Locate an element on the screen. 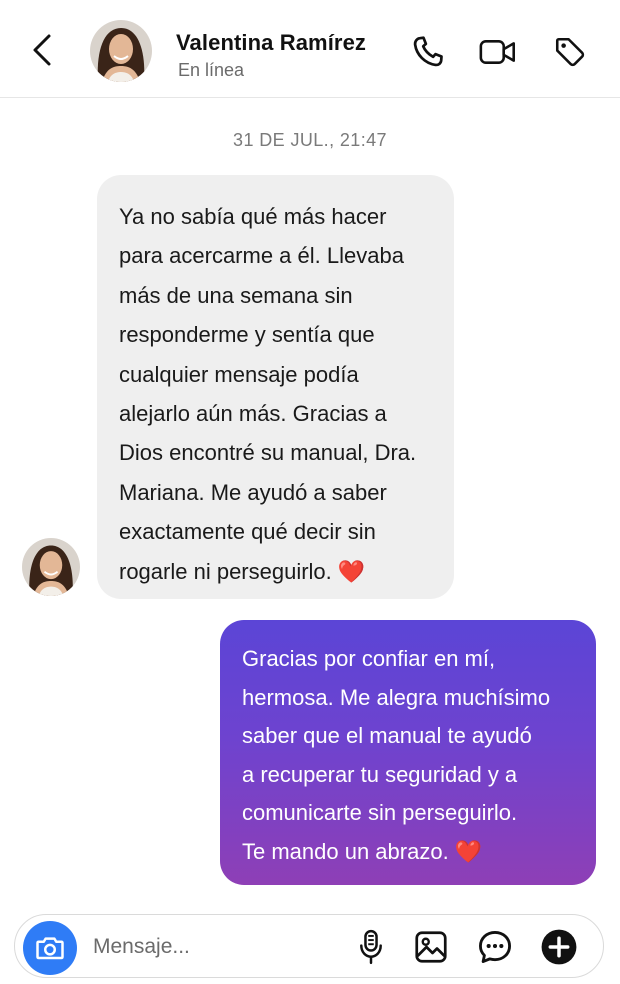 This screenshot has height=984, width=620. sender-avatar is located at coordinates (51, 567).